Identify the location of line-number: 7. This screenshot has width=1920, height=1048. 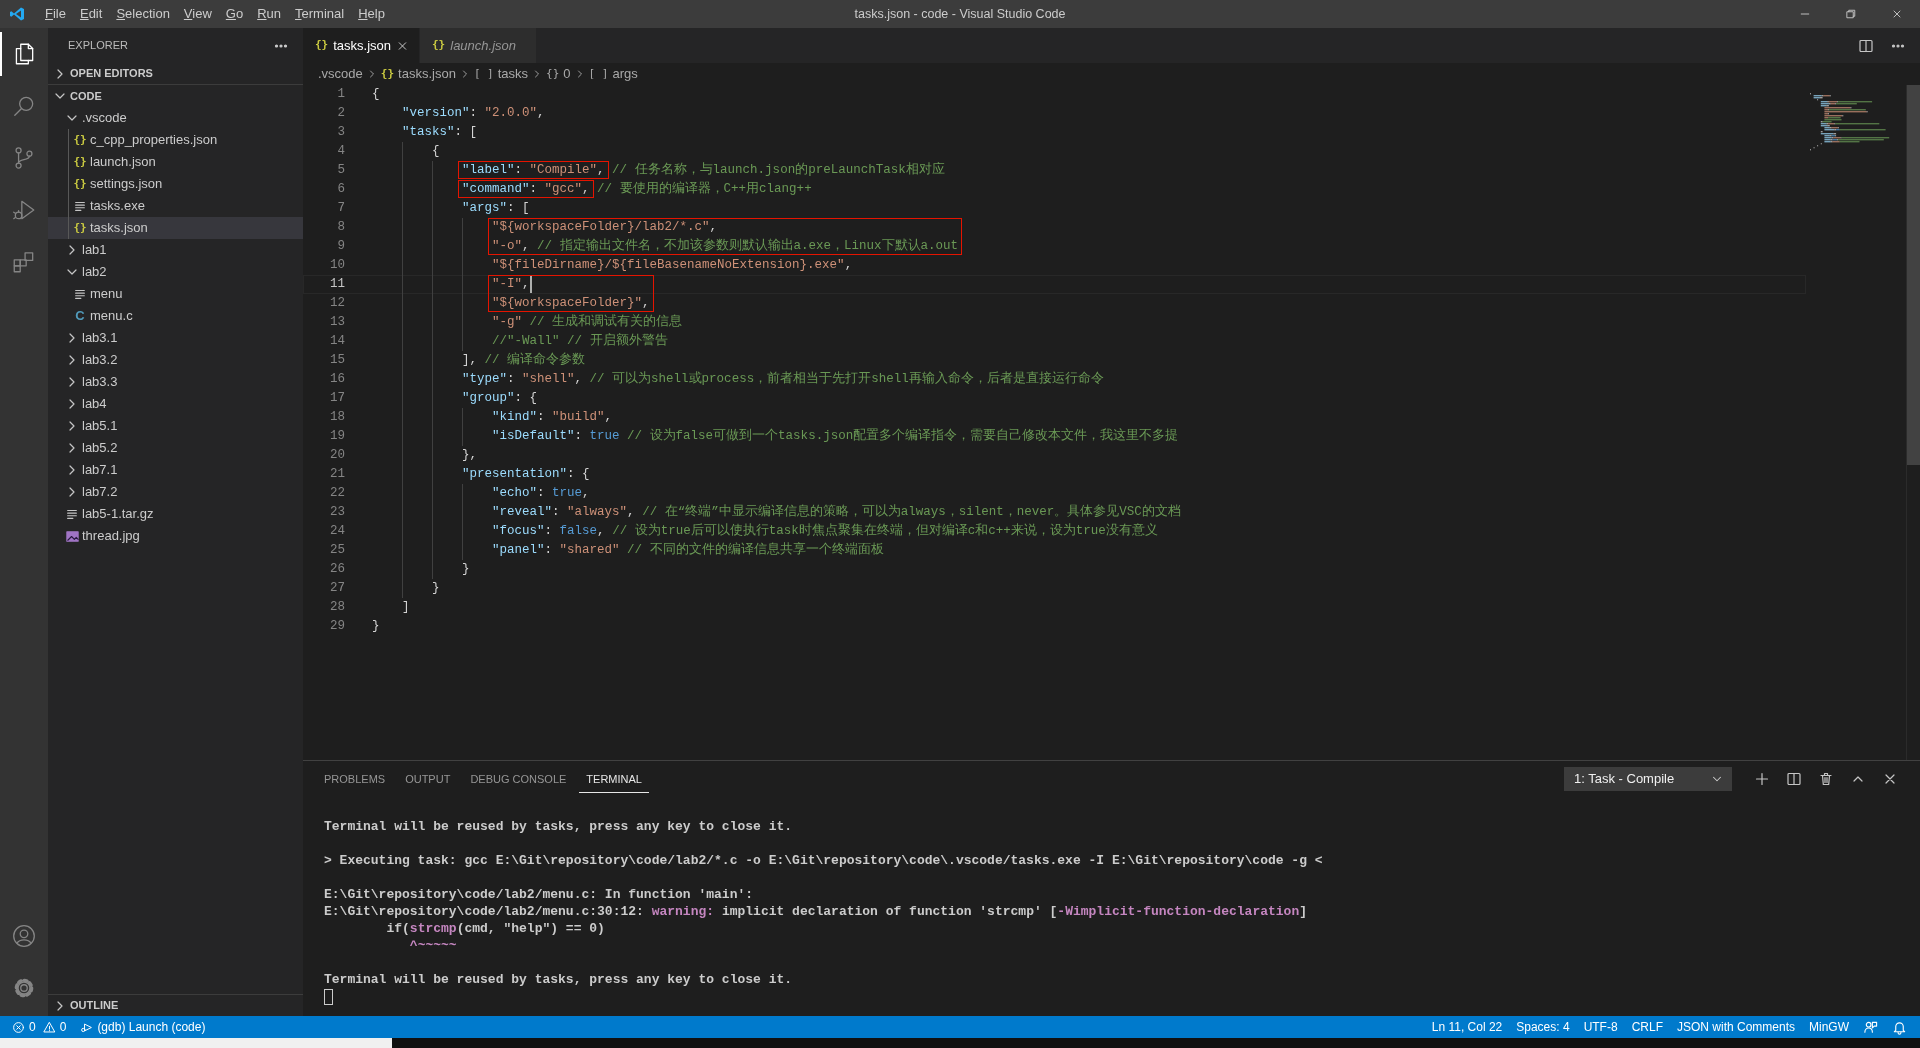
(340, 209).